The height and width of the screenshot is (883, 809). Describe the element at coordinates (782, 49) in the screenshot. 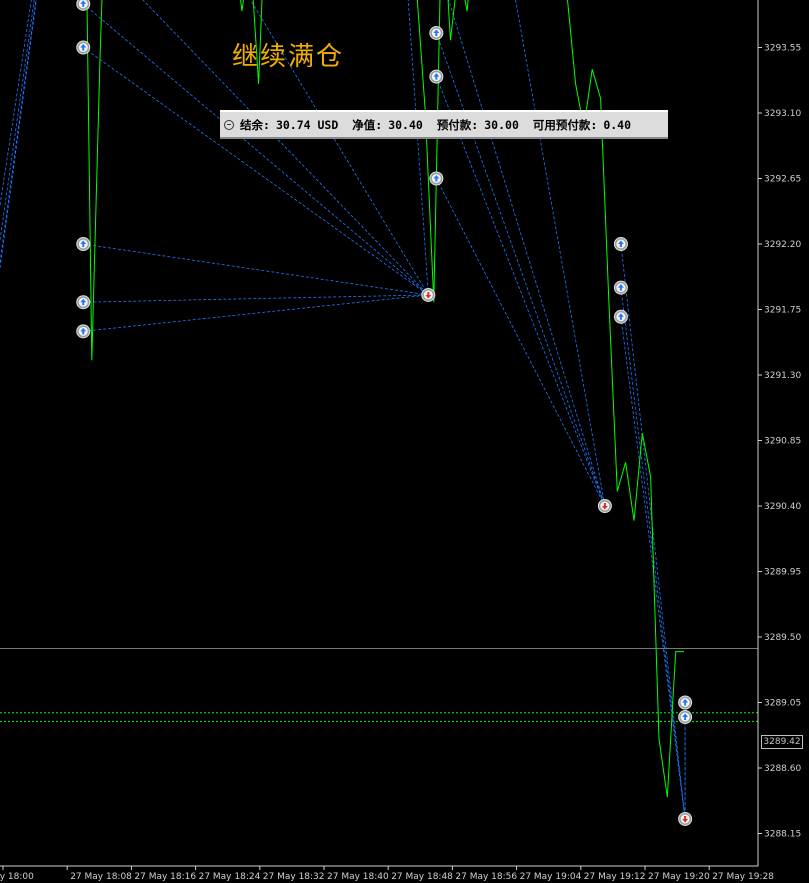

I see `price-tick-label: 3293.55` at that location.